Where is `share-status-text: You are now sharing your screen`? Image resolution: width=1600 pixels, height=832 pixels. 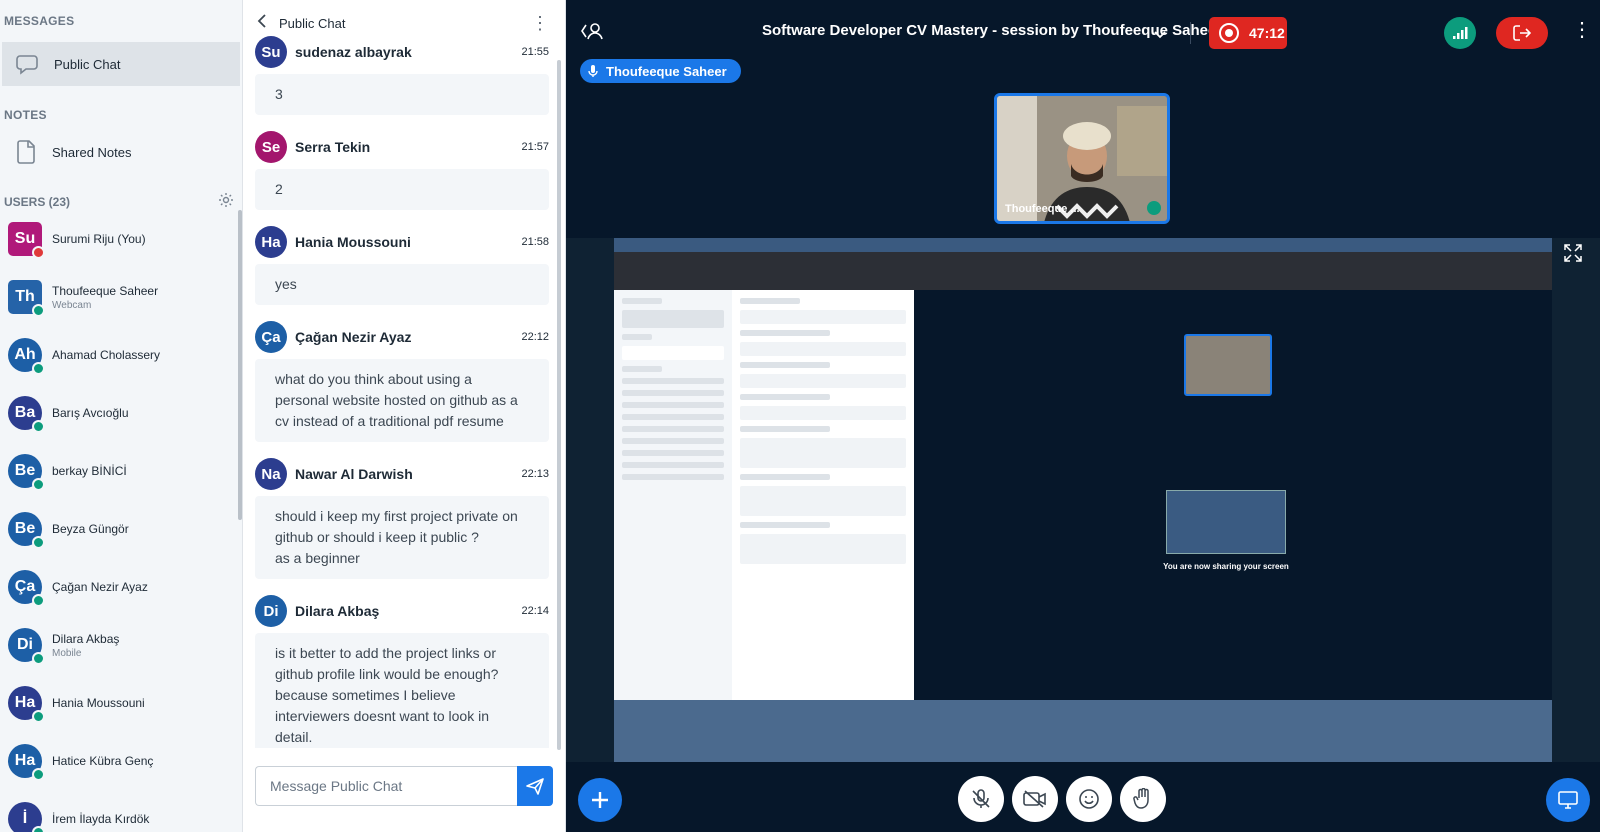 share-status-text: You are now sharing your screen is located at coordinates (1226, 566).